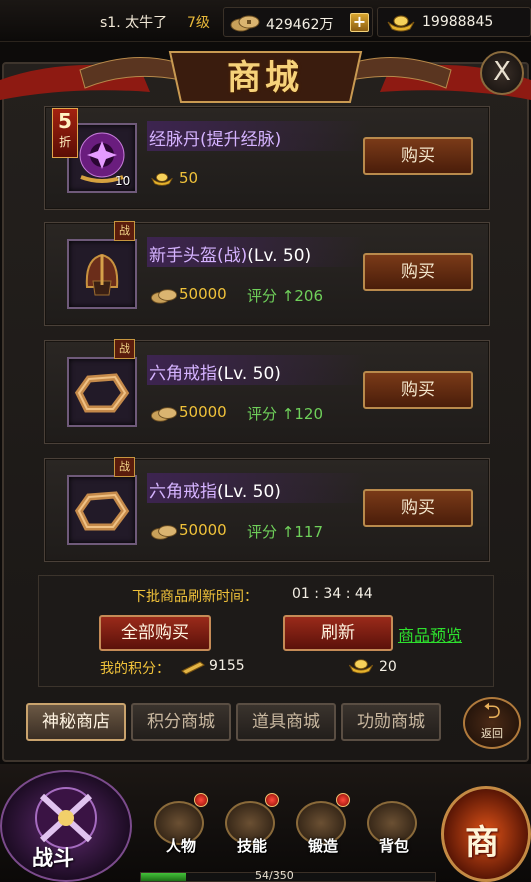  What do you see at coordinates (198, 256) in the screenshot?
I see `item-name-text: 新手头盔(战)` at bounding box center [198, 256].